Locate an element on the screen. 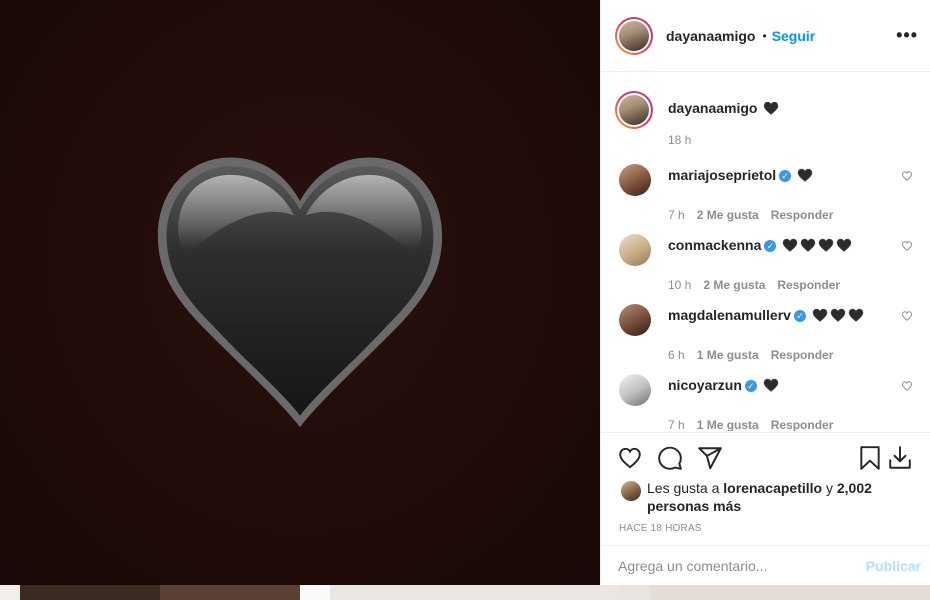 This screenshot has width=930, height=600. likes-prefix: Les gusta a is located at coordinates (683, 488).